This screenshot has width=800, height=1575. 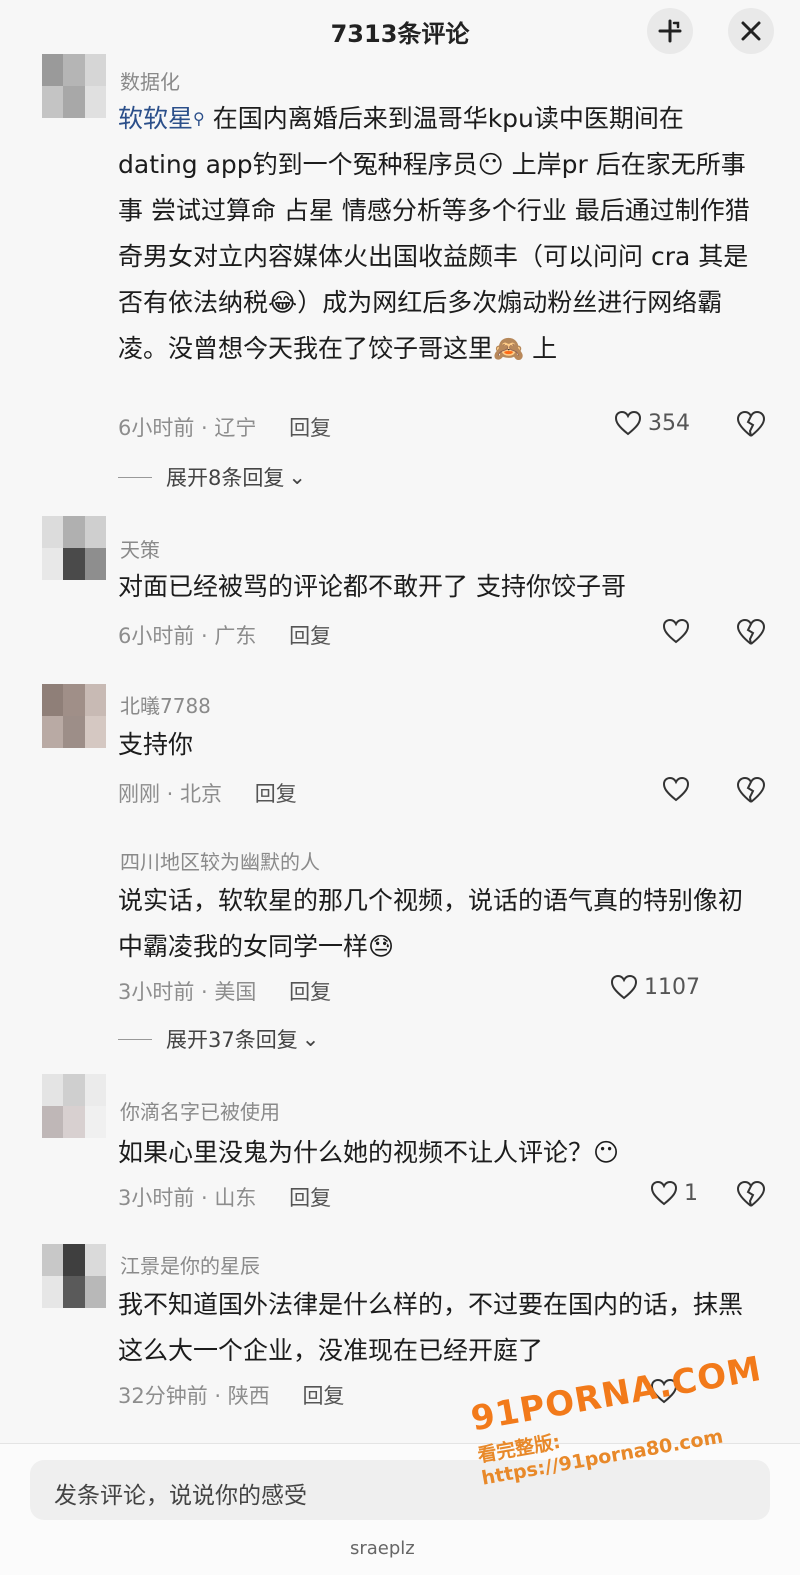 I want to click on mention-link: 软软星, so click(x=155, y=118).